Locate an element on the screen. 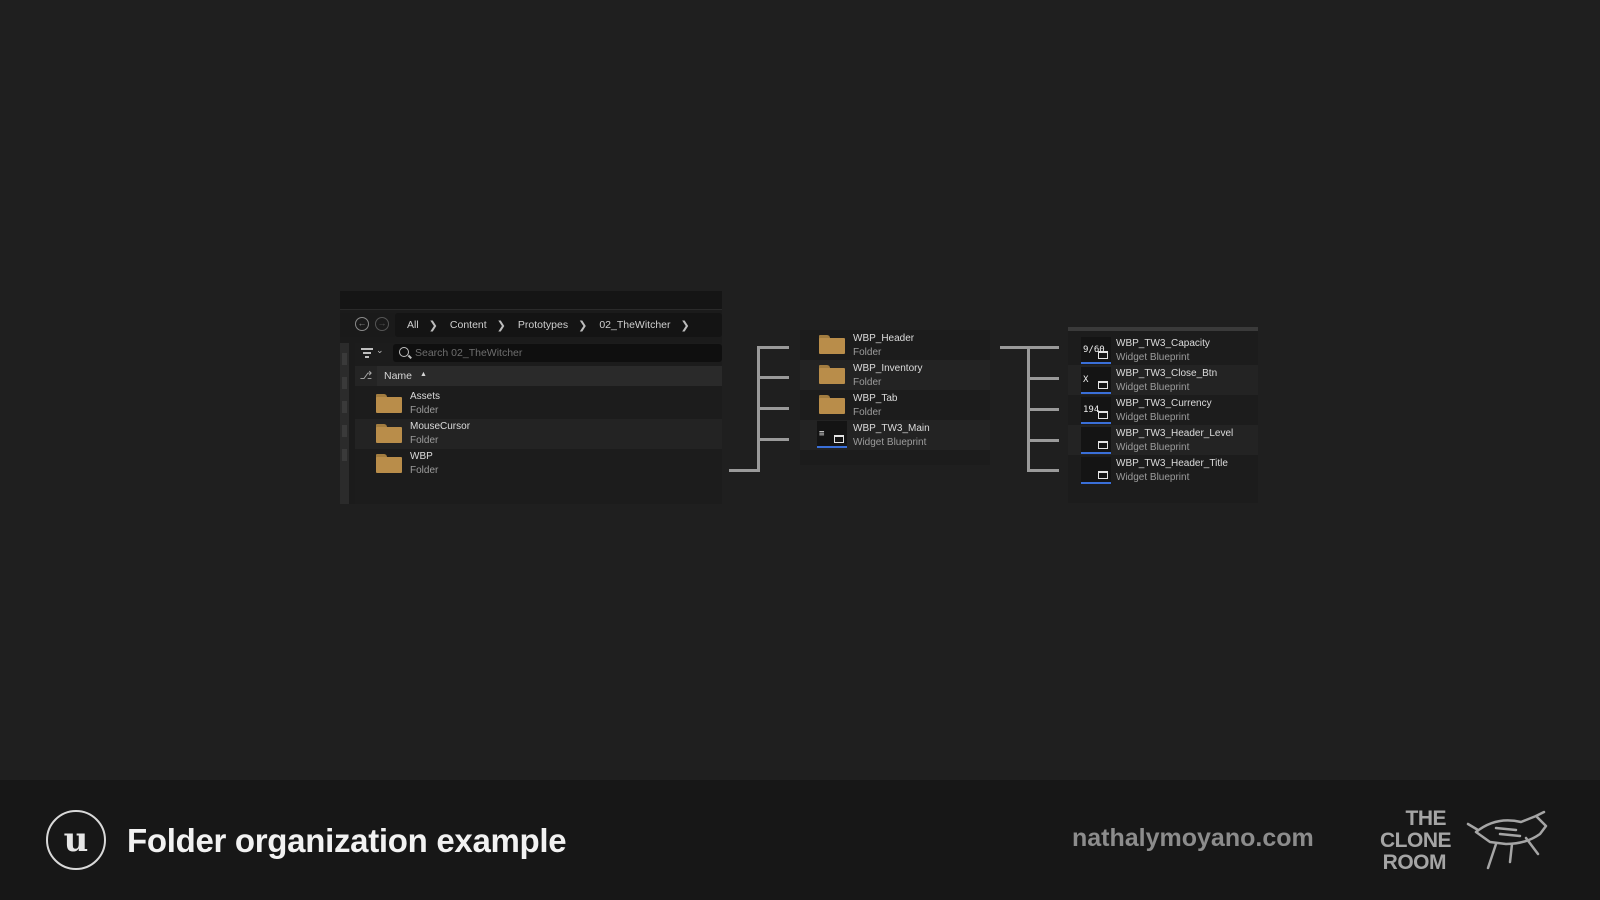  breadcrumb-content: Content is located at coordinates (462, 325).